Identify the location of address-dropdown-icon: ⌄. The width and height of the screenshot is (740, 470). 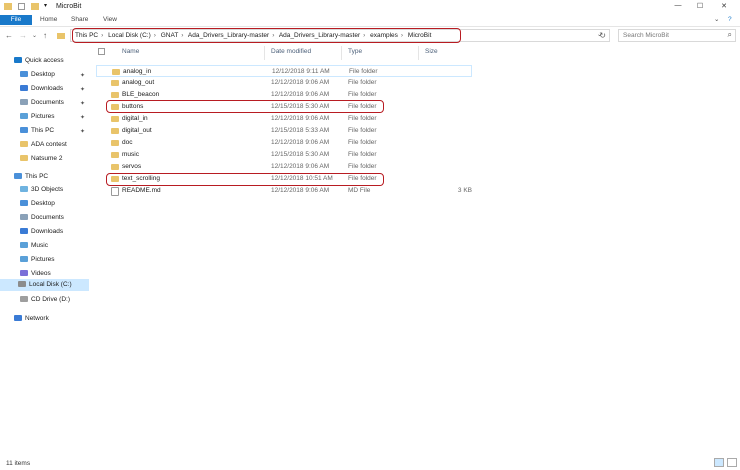
(599, 34).